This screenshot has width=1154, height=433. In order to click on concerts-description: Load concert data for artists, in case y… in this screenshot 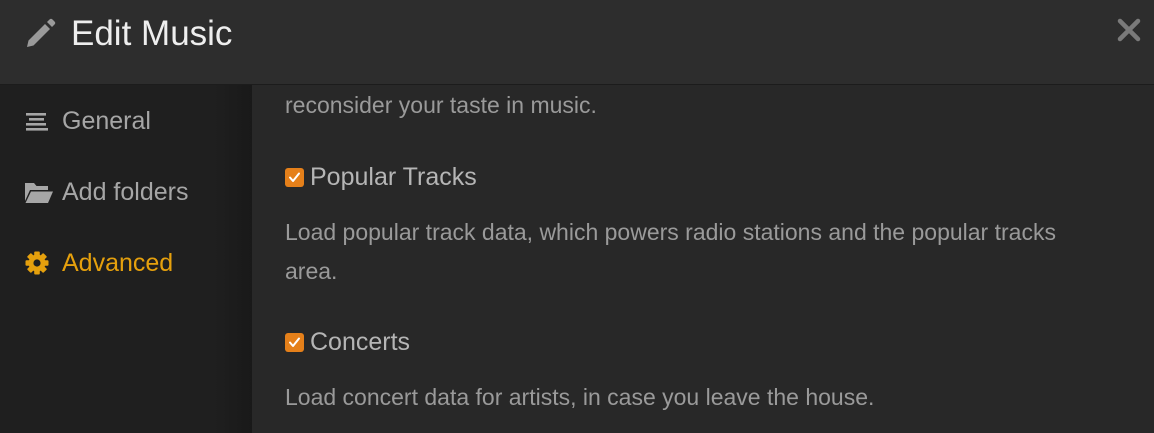, I will do `click(580, 397)`.